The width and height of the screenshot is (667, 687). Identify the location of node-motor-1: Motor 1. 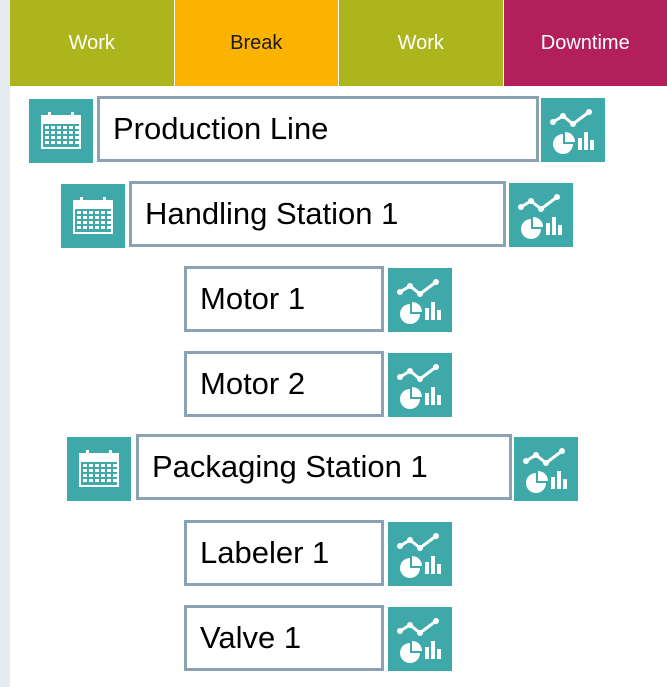
(284, 299).